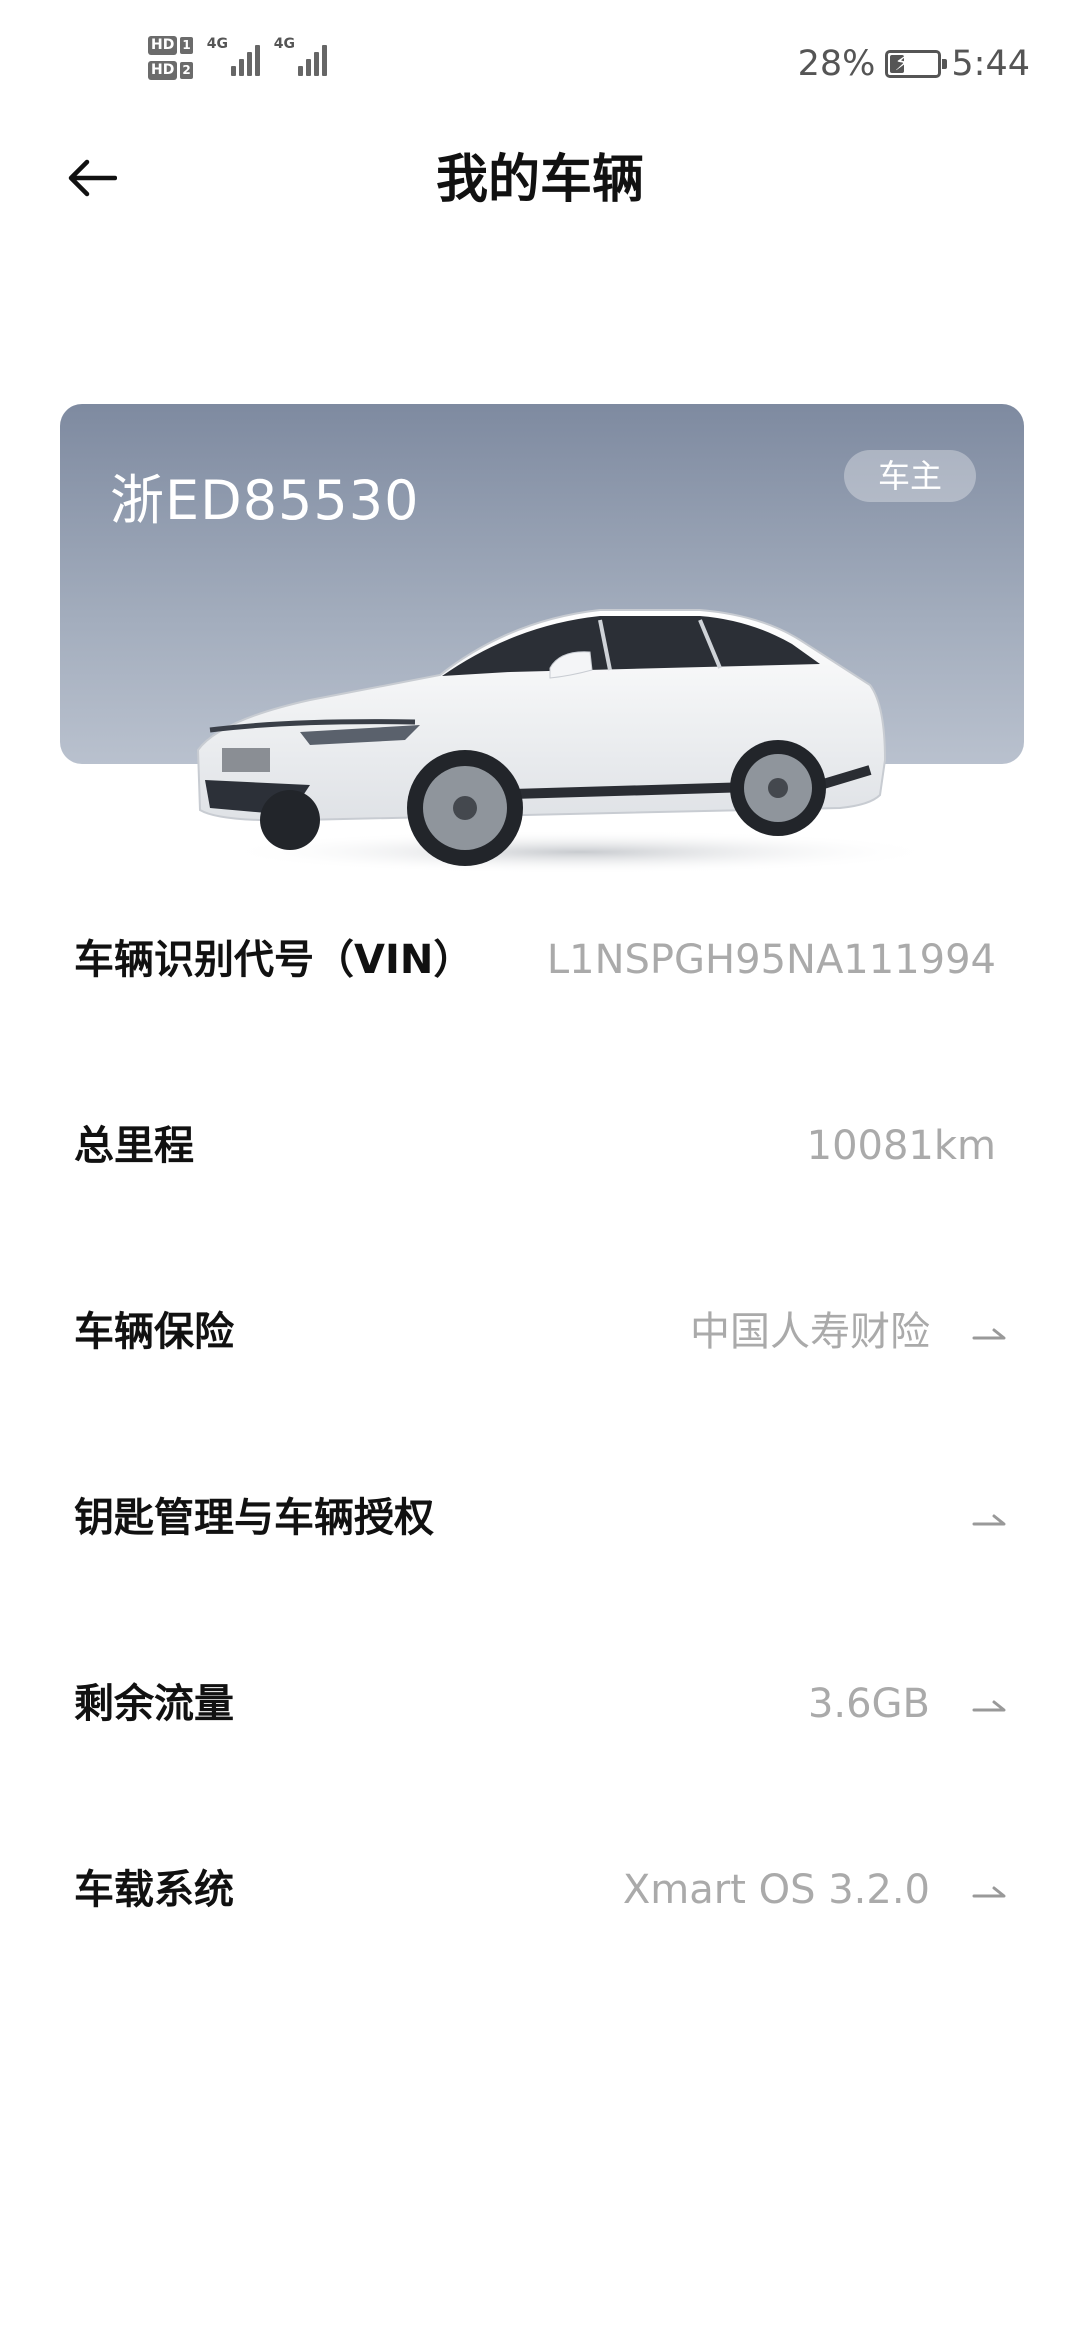  What do you see at coordinates (233, 56) in the screenshot?
I see `signal-1-icon: 4G` at bounding box center [233, 56].